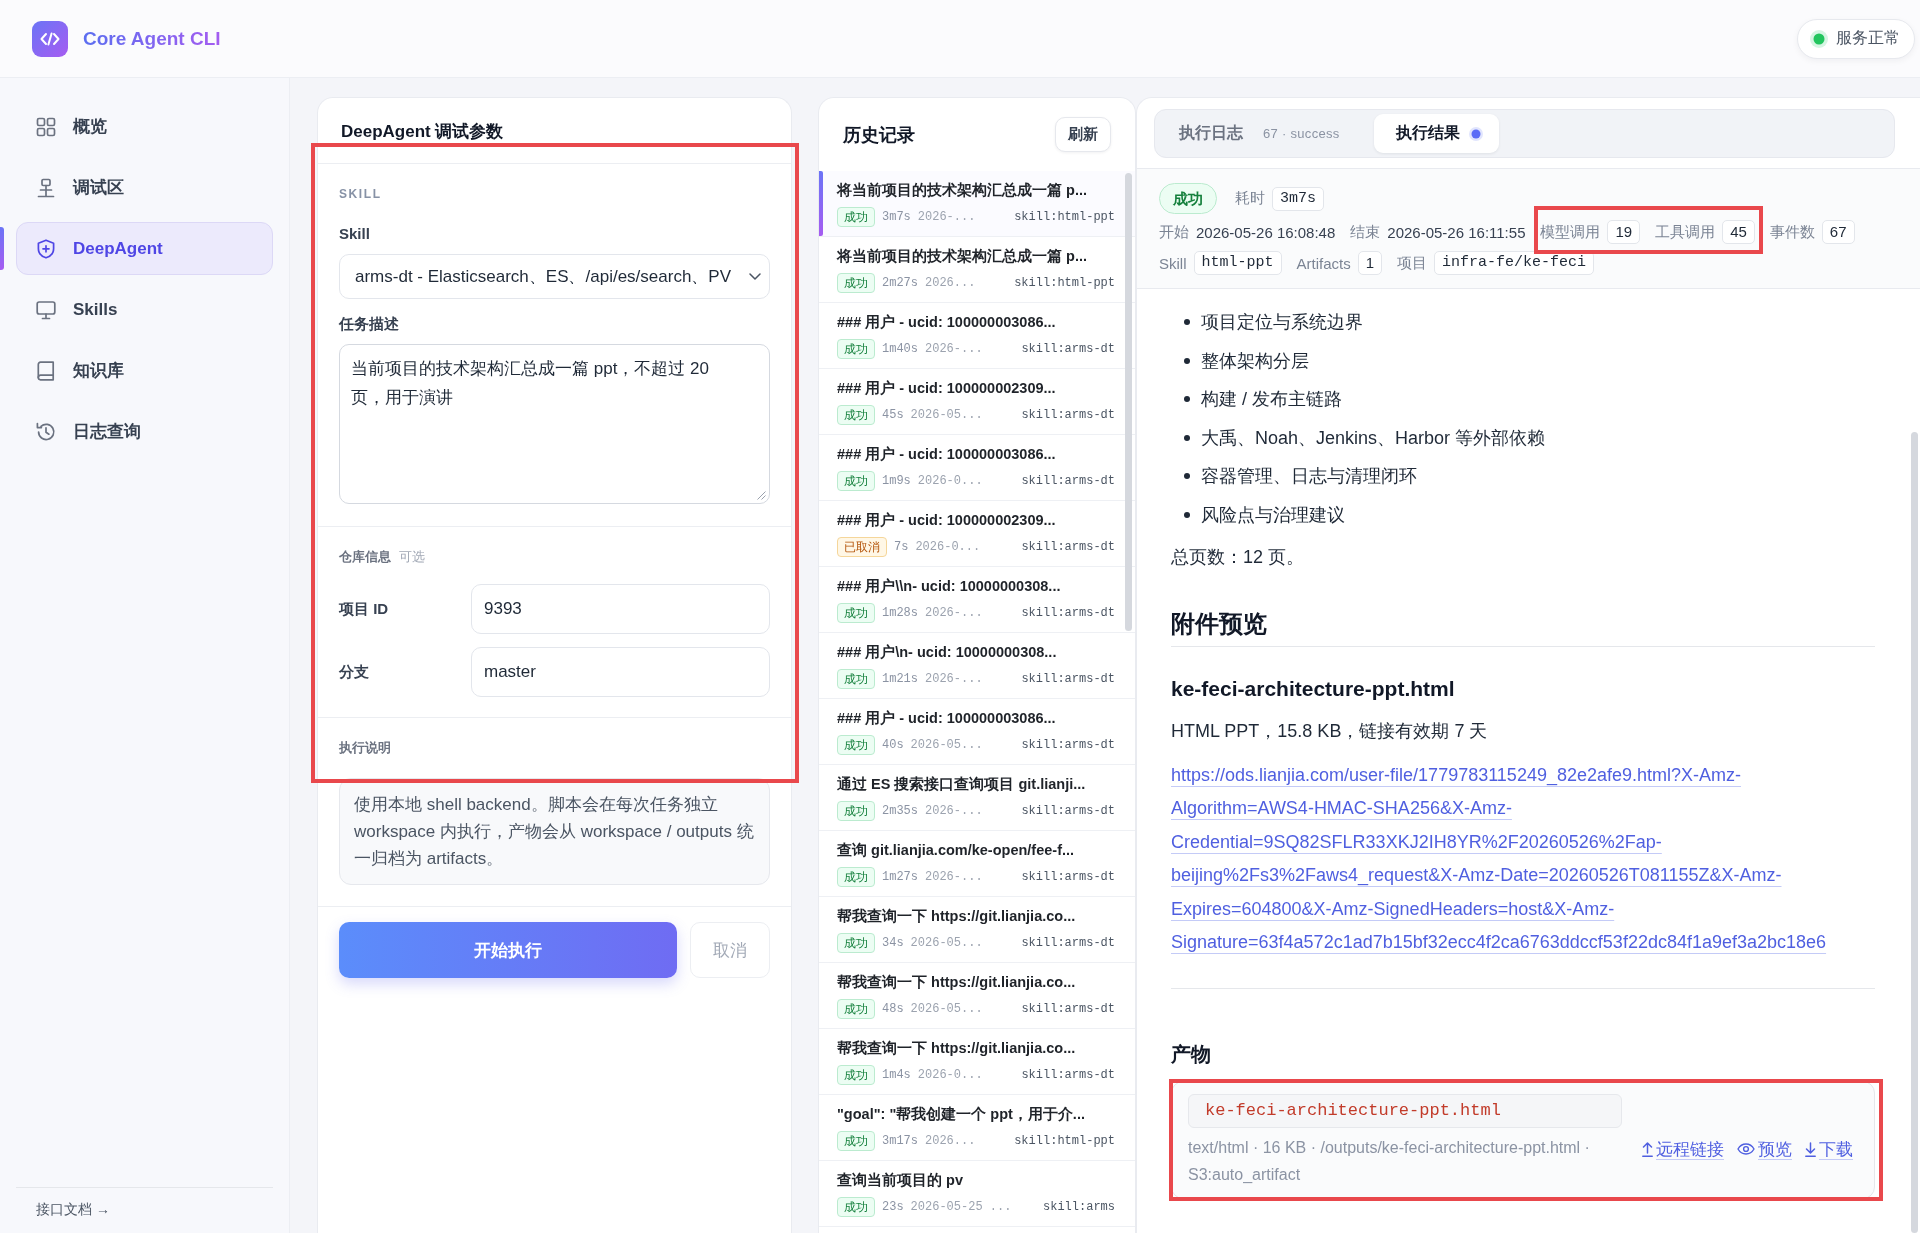  I want to click on selection-indicator, so click(2, 248).